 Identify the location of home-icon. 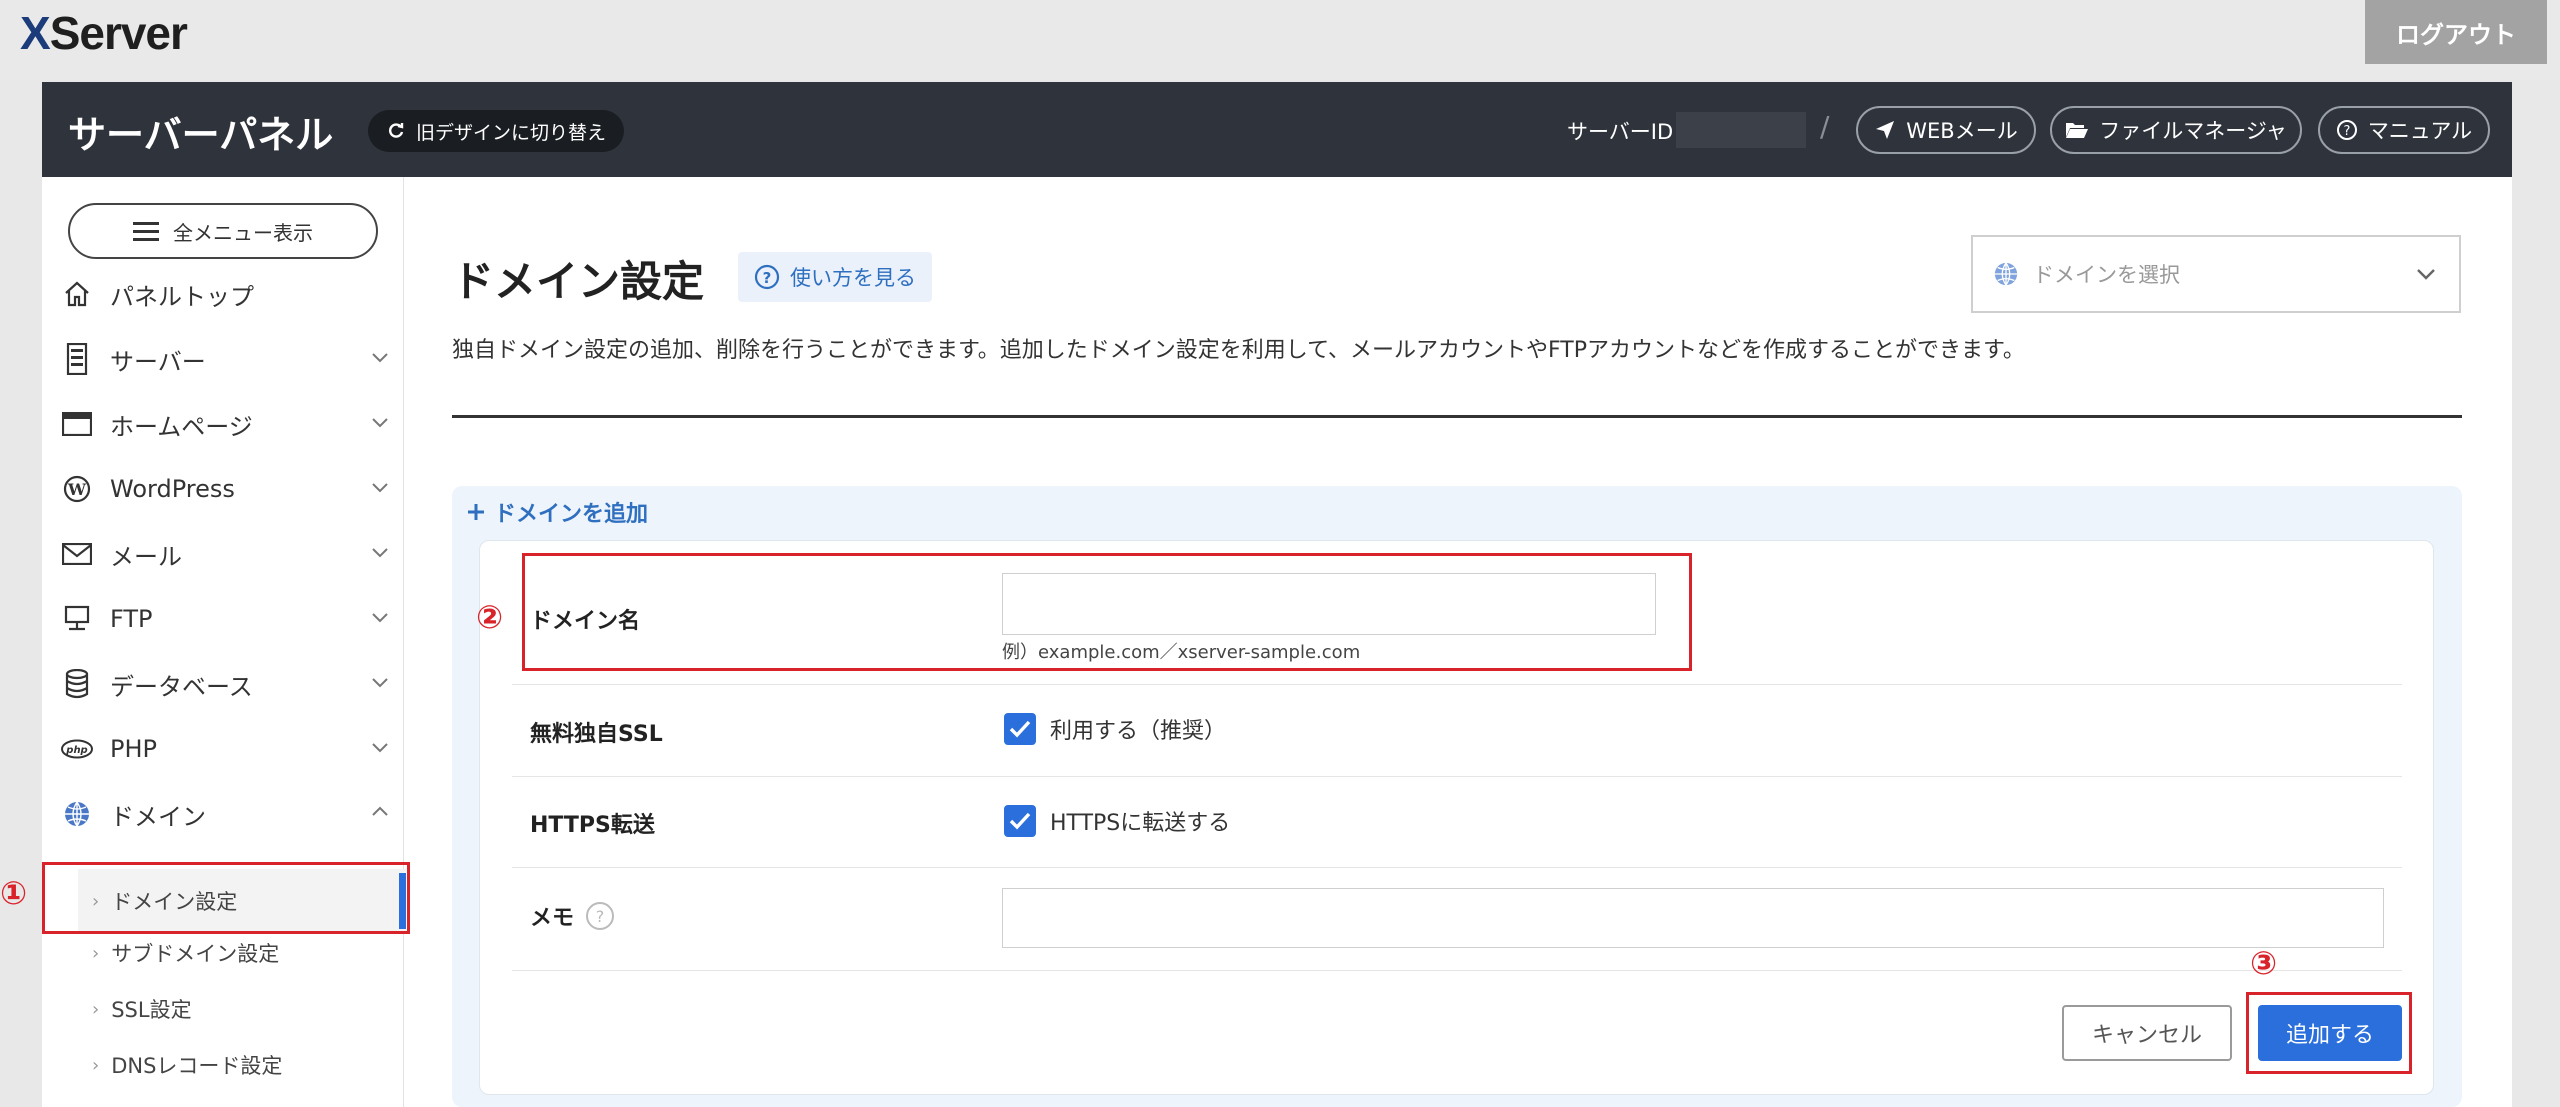
(77, 294).